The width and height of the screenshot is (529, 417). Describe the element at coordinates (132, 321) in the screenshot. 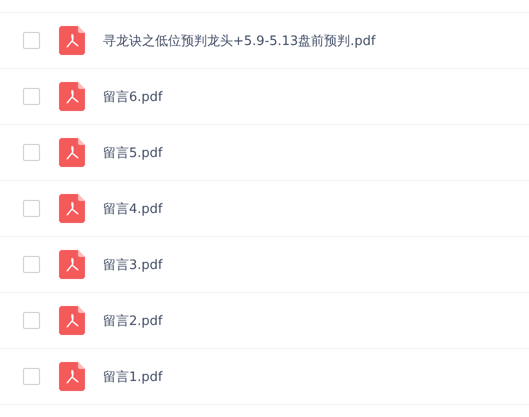

I see `file-name: 留言2.pdf` at that location.